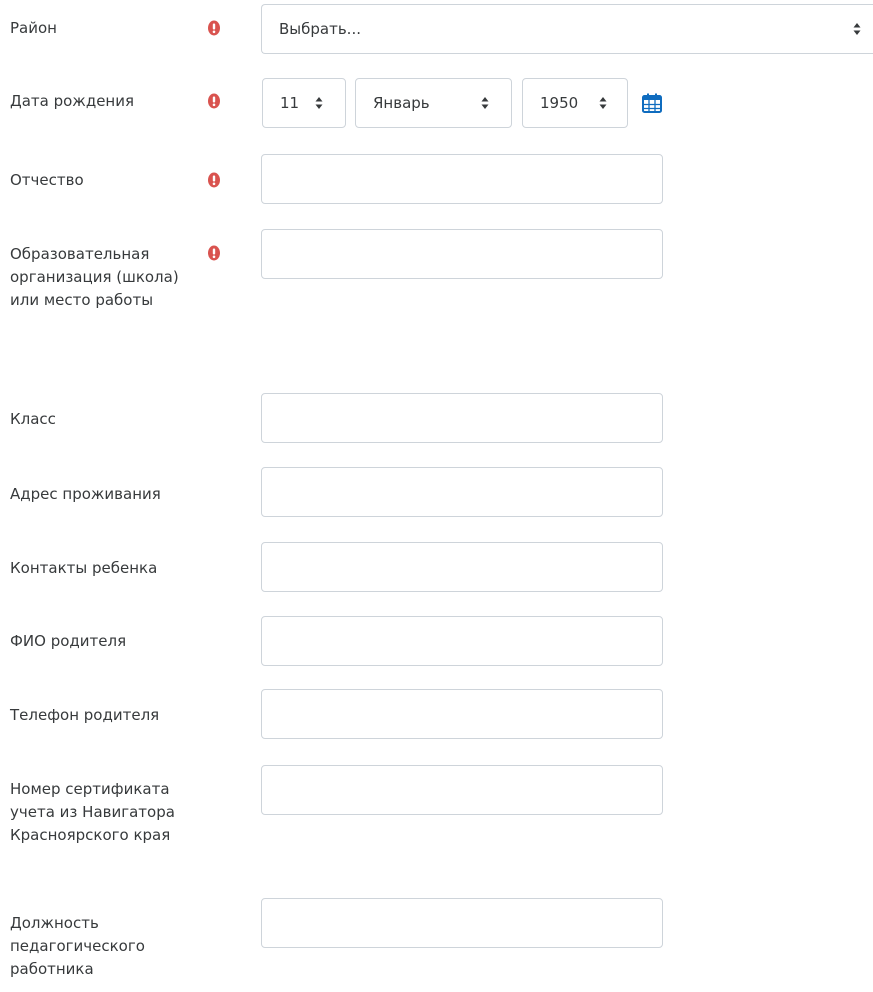 The image size is (873, 992). I want to click on calendar-icon, so click(652, 103).